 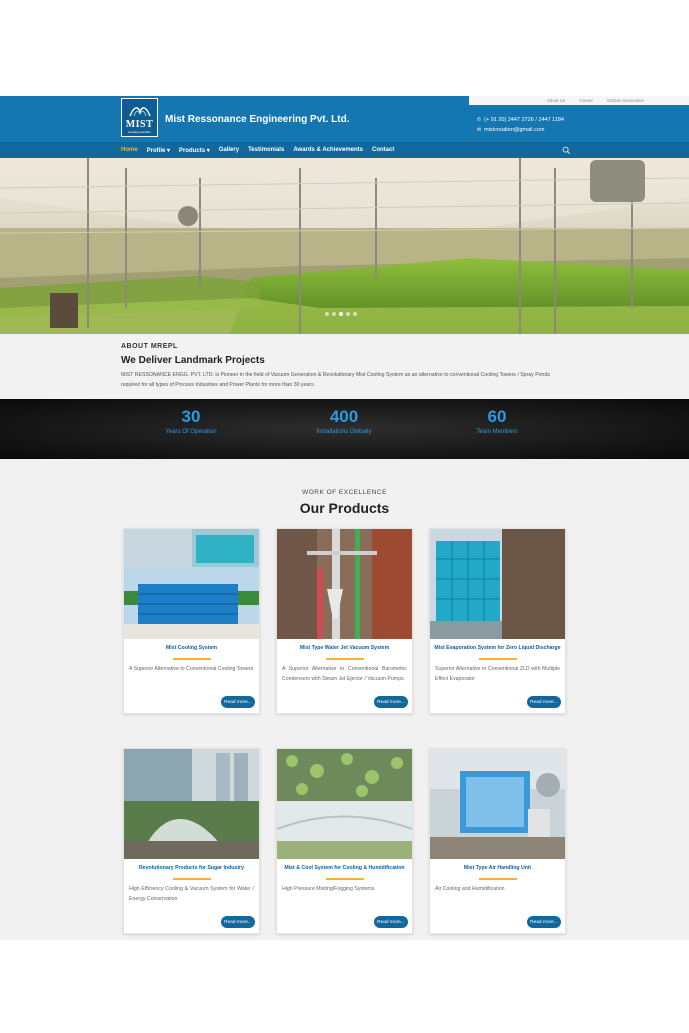 What do you see at coordinates (344, 416) in the screenshot?
I see `stat-number: 400` at bounding box center [344, 416].